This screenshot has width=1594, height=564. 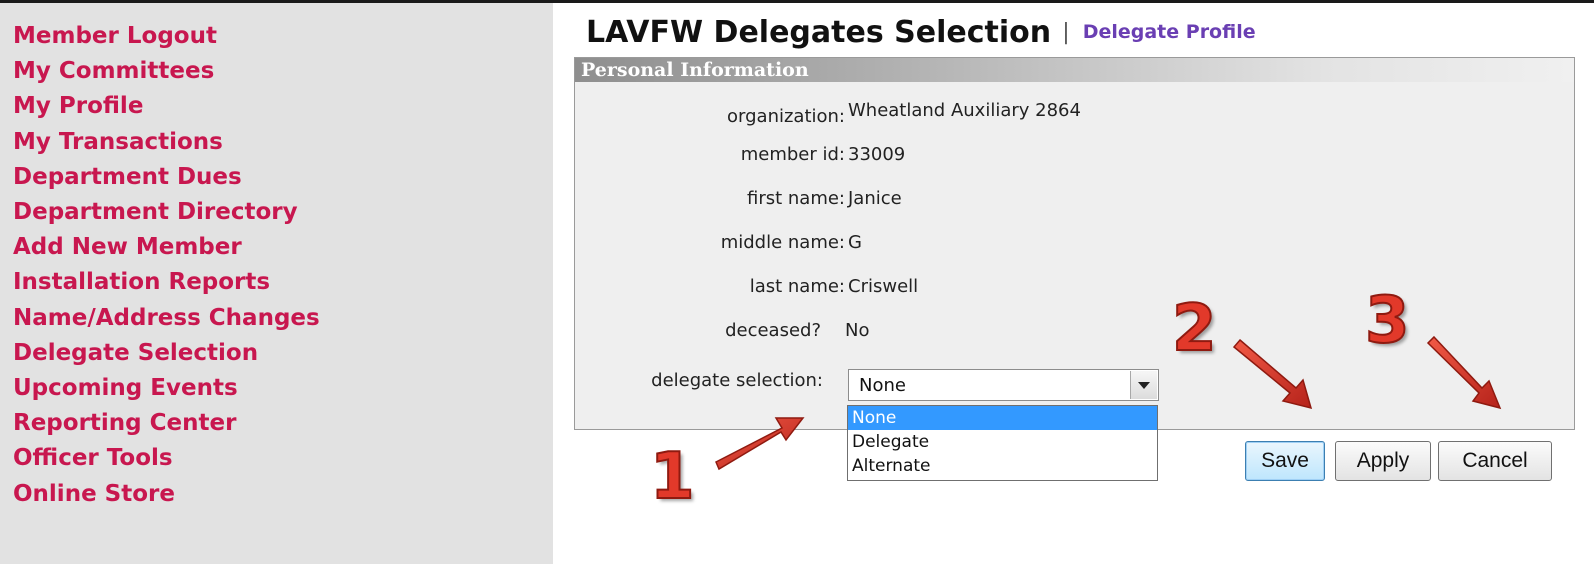 I want to click on field-label: middle name:, so click(x=782, y=242).